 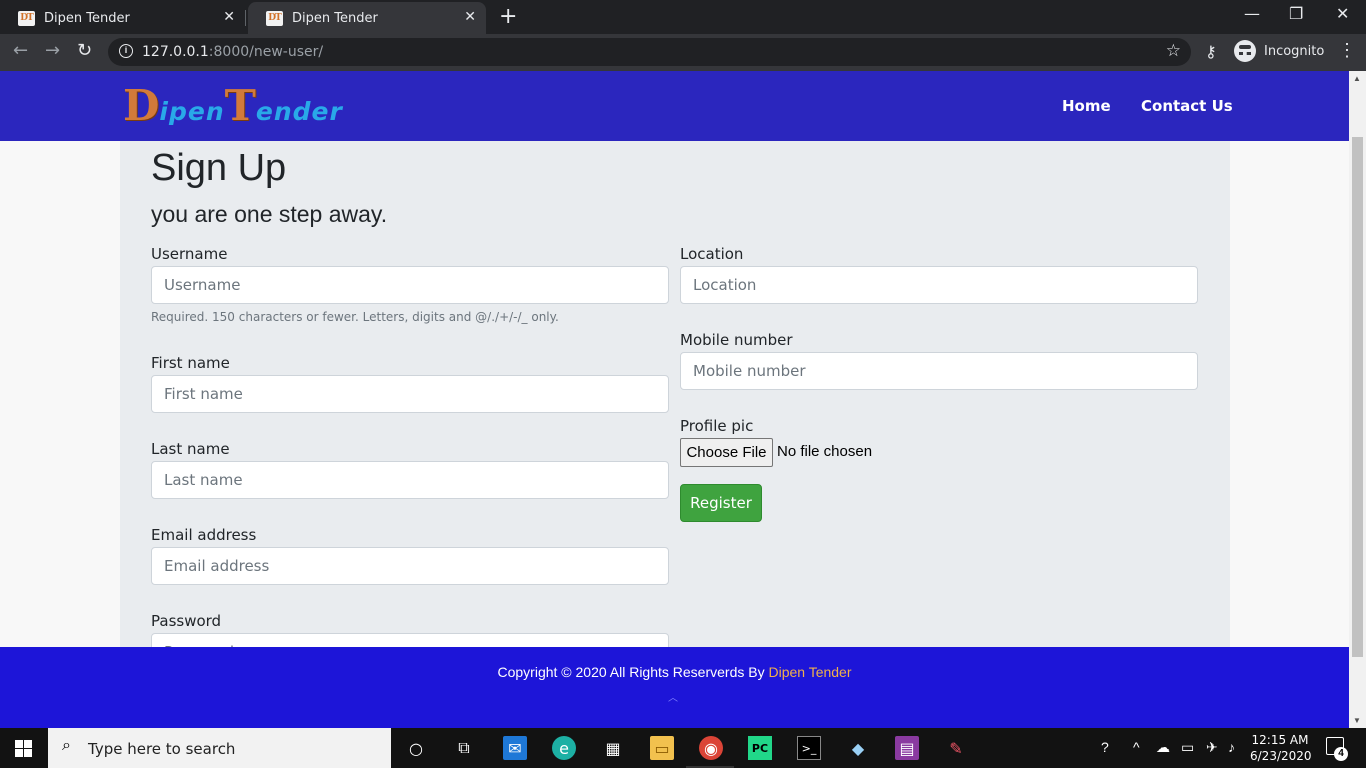 I want to click on incognito-icon, so click(x=1245, y=51).